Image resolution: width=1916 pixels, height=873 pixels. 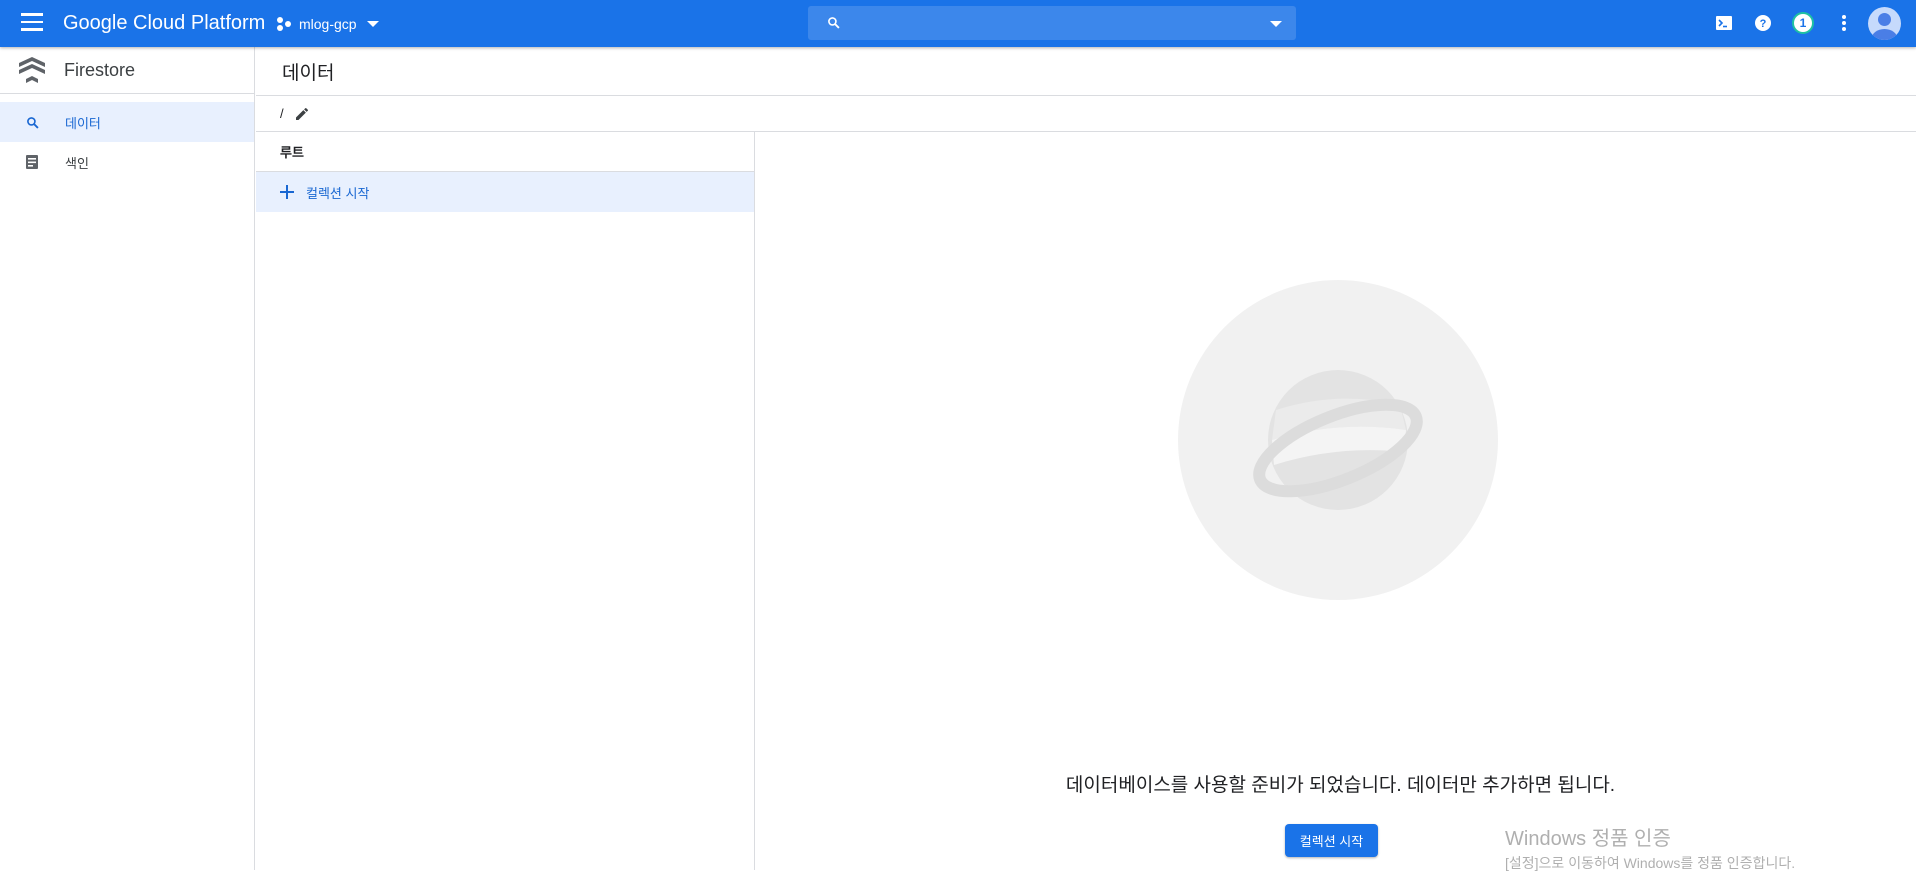 What do you see at coordinates (77, 163) in the screenshot?
I see `sidebar-item-label: 색인` at bounding box center [77, 163].